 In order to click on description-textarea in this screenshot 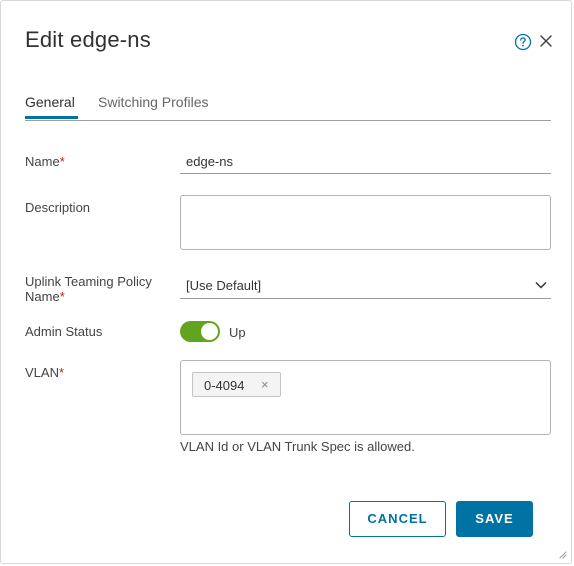, I will do `click(365, 222)`.